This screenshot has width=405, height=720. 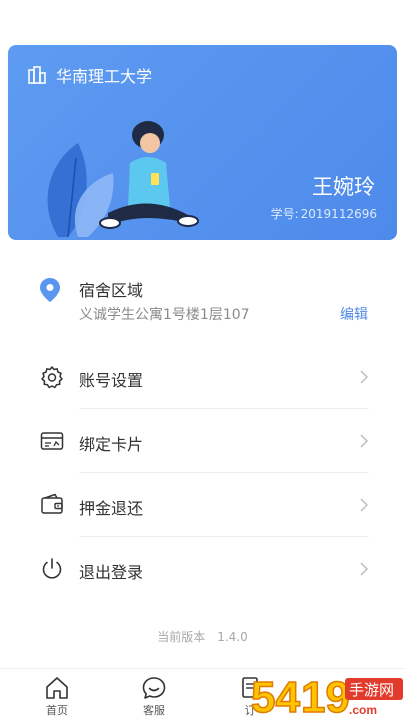 What do you see at coordinates (37, 75) in the screenshot?
I see `building-icon` at bounding box center [37, 75].